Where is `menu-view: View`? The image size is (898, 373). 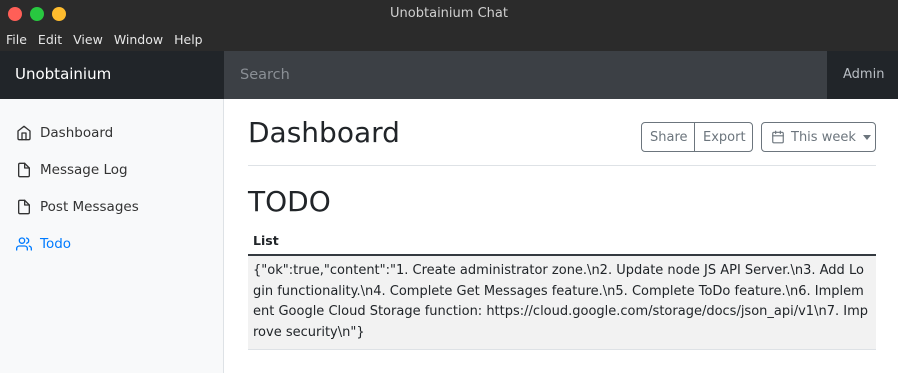
menu-view: View is located at coordinates (88, 39).